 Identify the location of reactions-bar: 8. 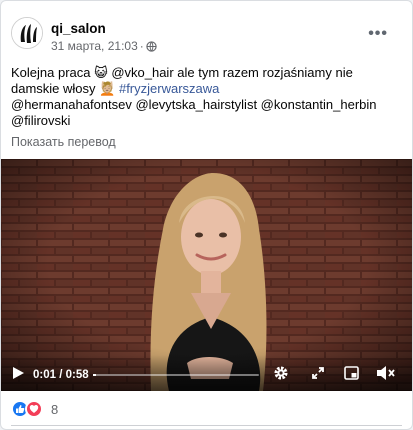
(34, 409).